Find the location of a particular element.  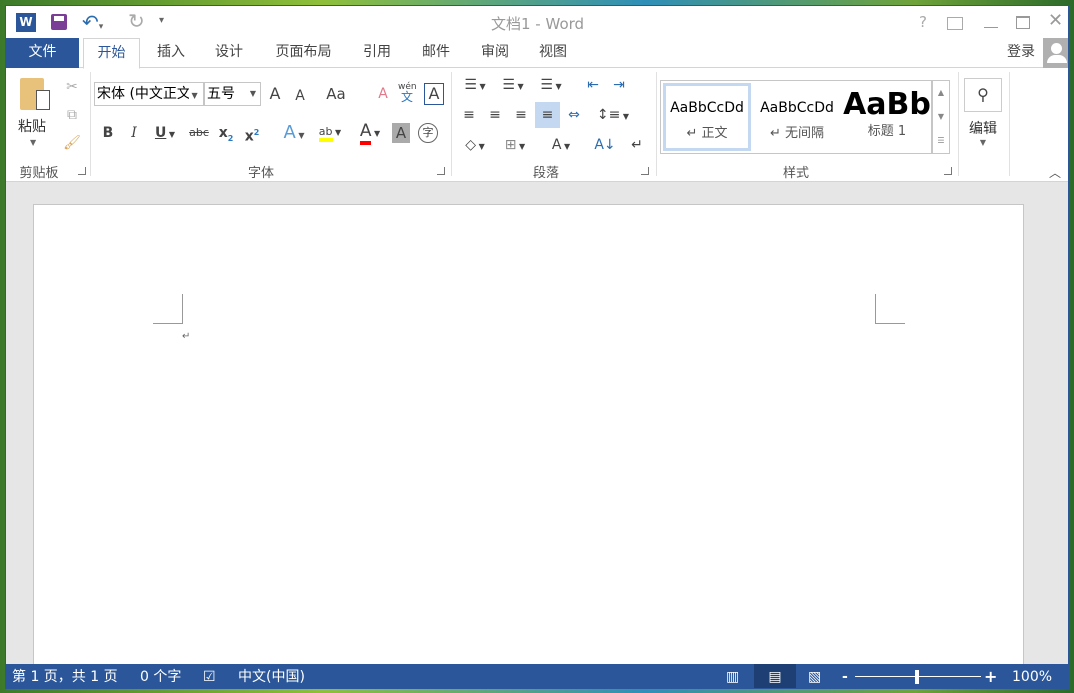

character-border-icon: A is located at coordinates (434, 94).